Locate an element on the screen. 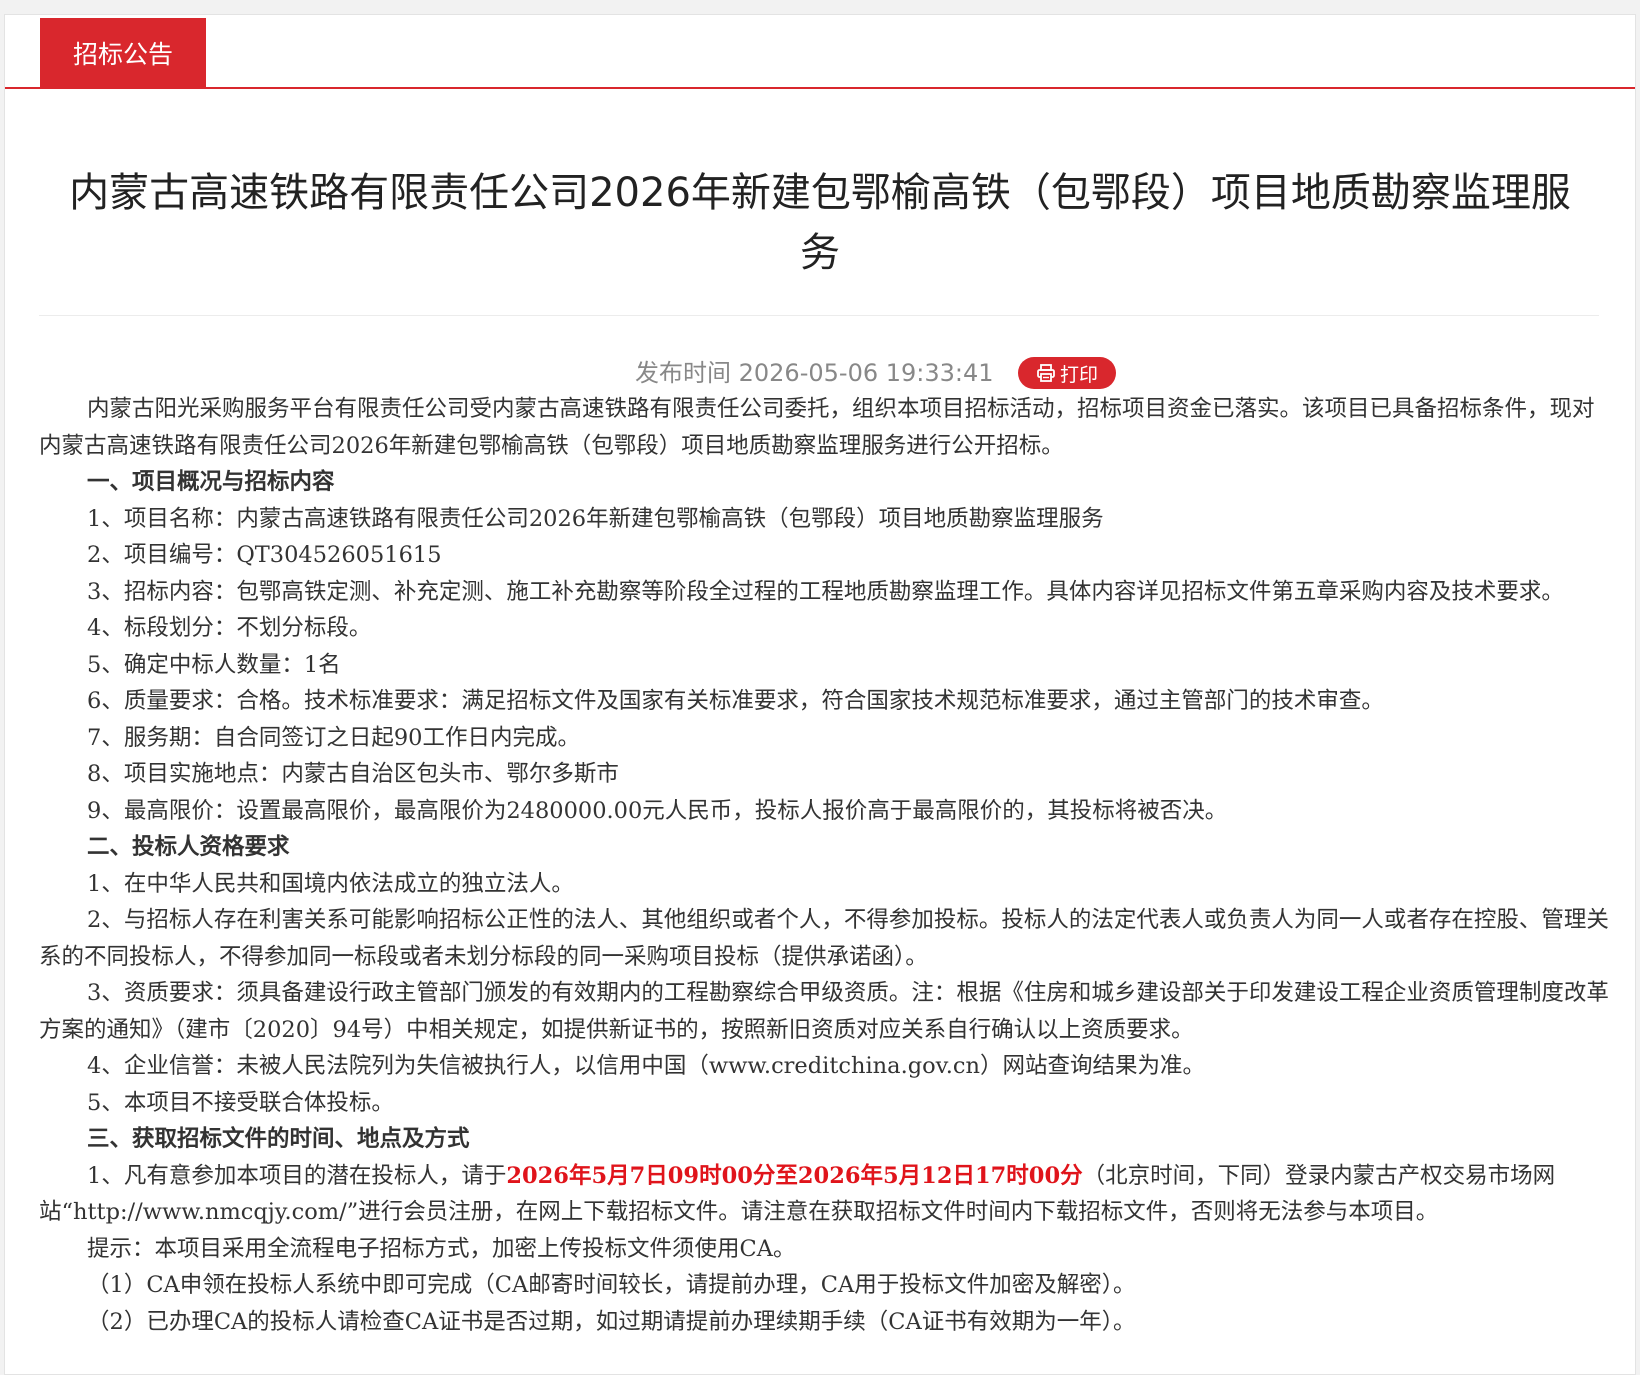 The height and width of the screenshot is (1375, 1640). printer-icon is located at coordinates (1046, 373).